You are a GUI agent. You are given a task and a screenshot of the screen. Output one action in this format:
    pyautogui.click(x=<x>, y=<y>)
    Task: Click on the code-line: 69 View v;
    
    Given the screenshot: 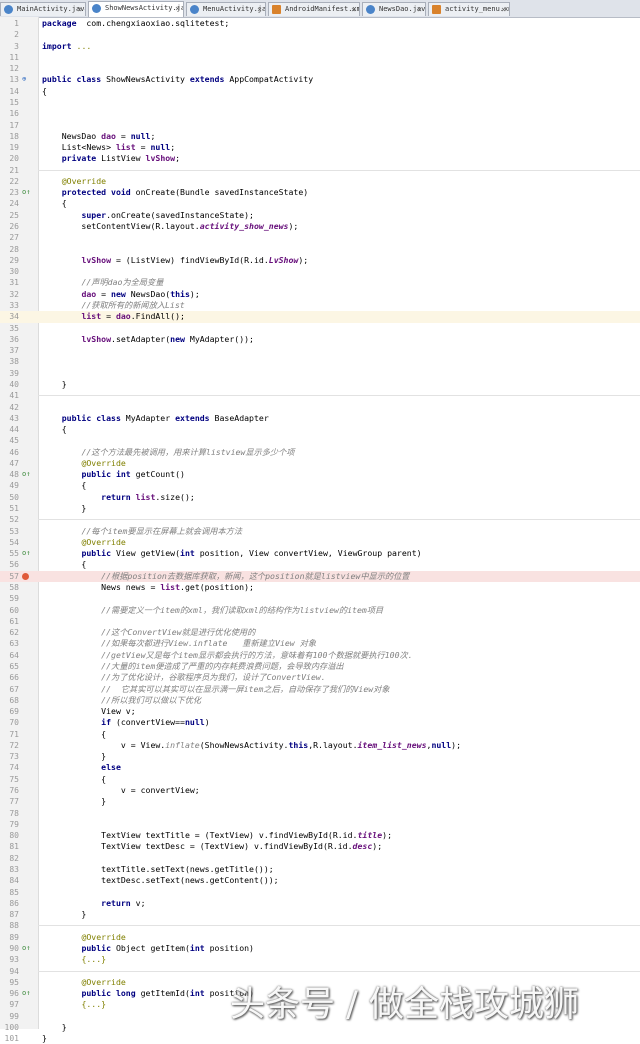 What is the action you would take?
    pyautogui.click(x=320, y=711)
    